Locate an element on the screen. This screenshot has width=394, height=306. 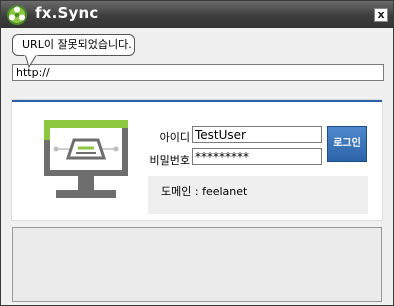
login-button-label: 로그인 is located at coordinates (347, 143).